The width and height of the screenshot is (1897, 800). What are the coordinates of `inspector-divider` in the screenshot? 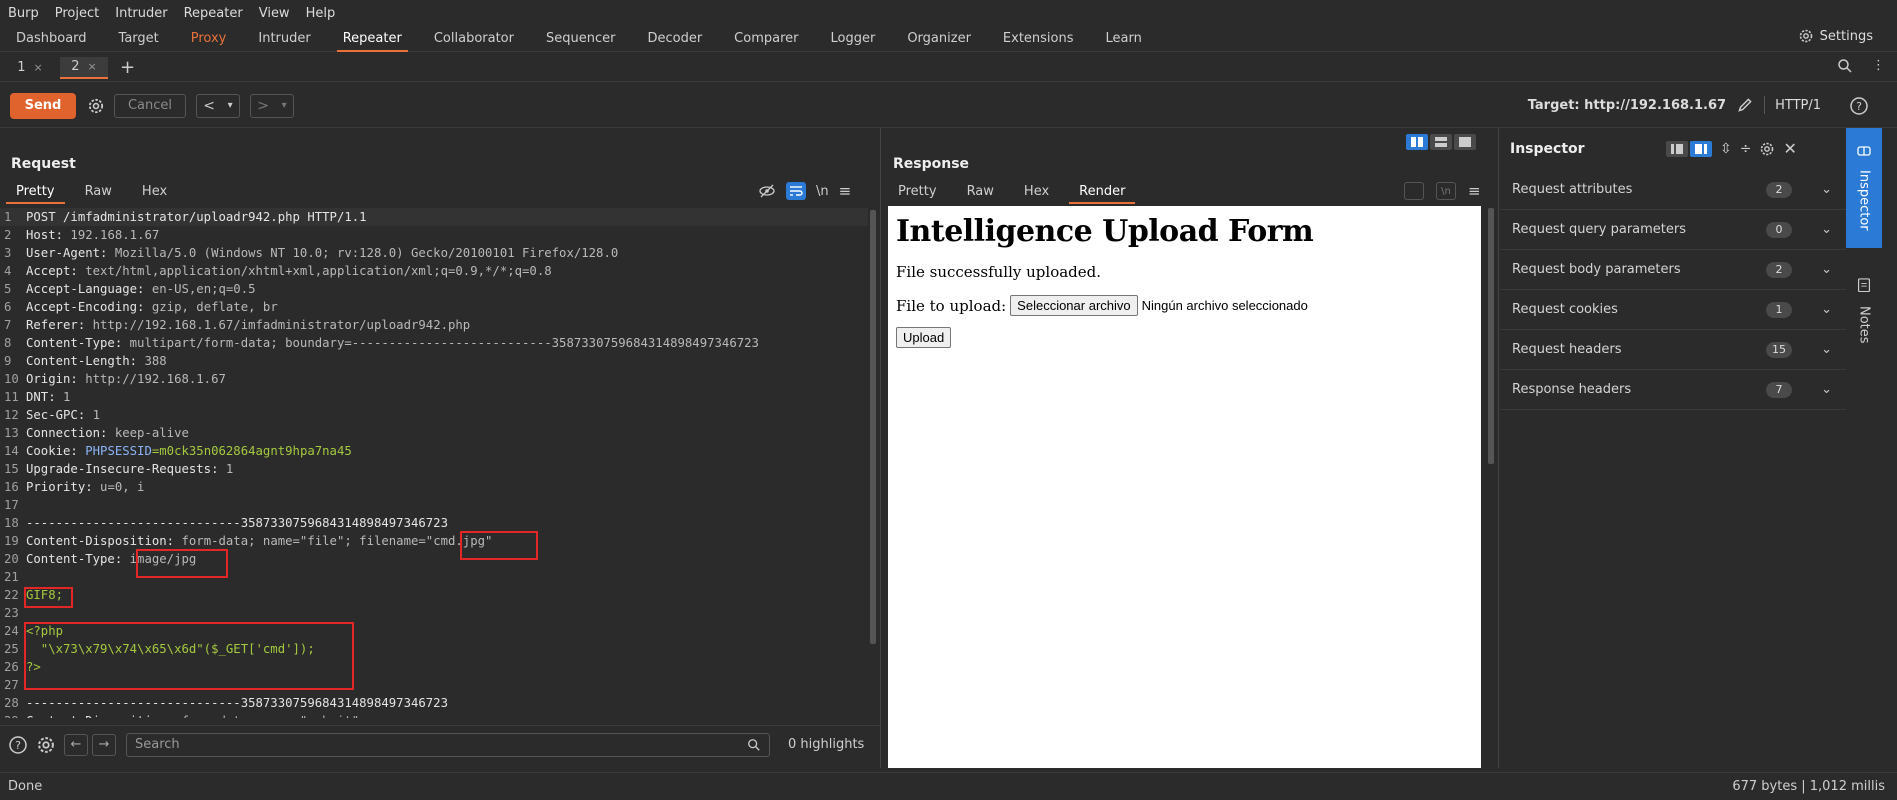 It's located at (1498, 448).